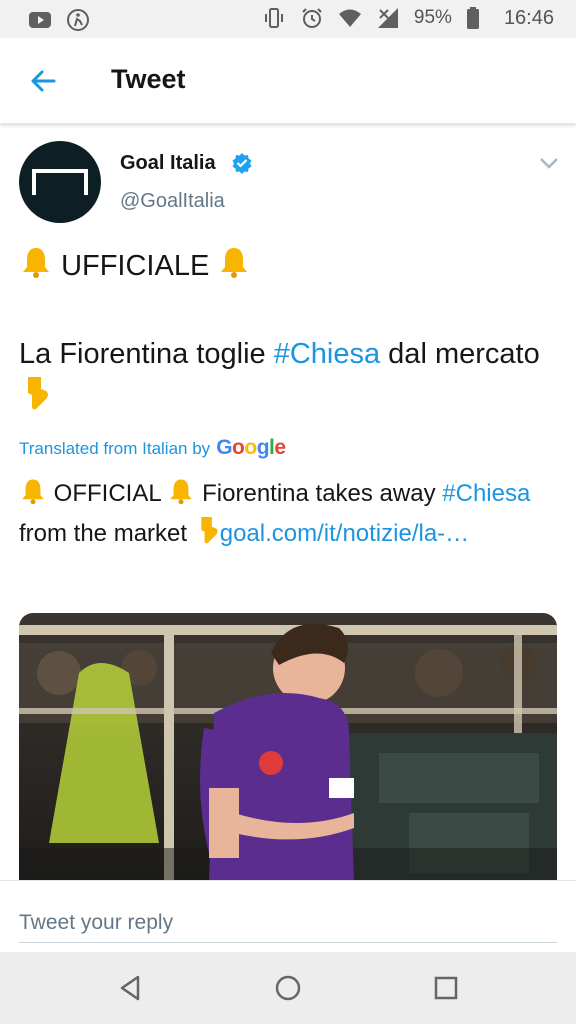 The width and height of the screenshot is (576, 1024). I want to click on home-nav-icon, so click(288, 988).